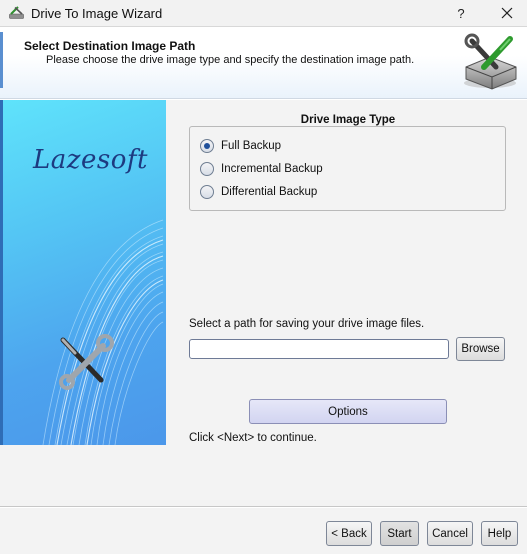 This screenshot has height=554, width=527. I want to click on close-button, so click(507, 13).